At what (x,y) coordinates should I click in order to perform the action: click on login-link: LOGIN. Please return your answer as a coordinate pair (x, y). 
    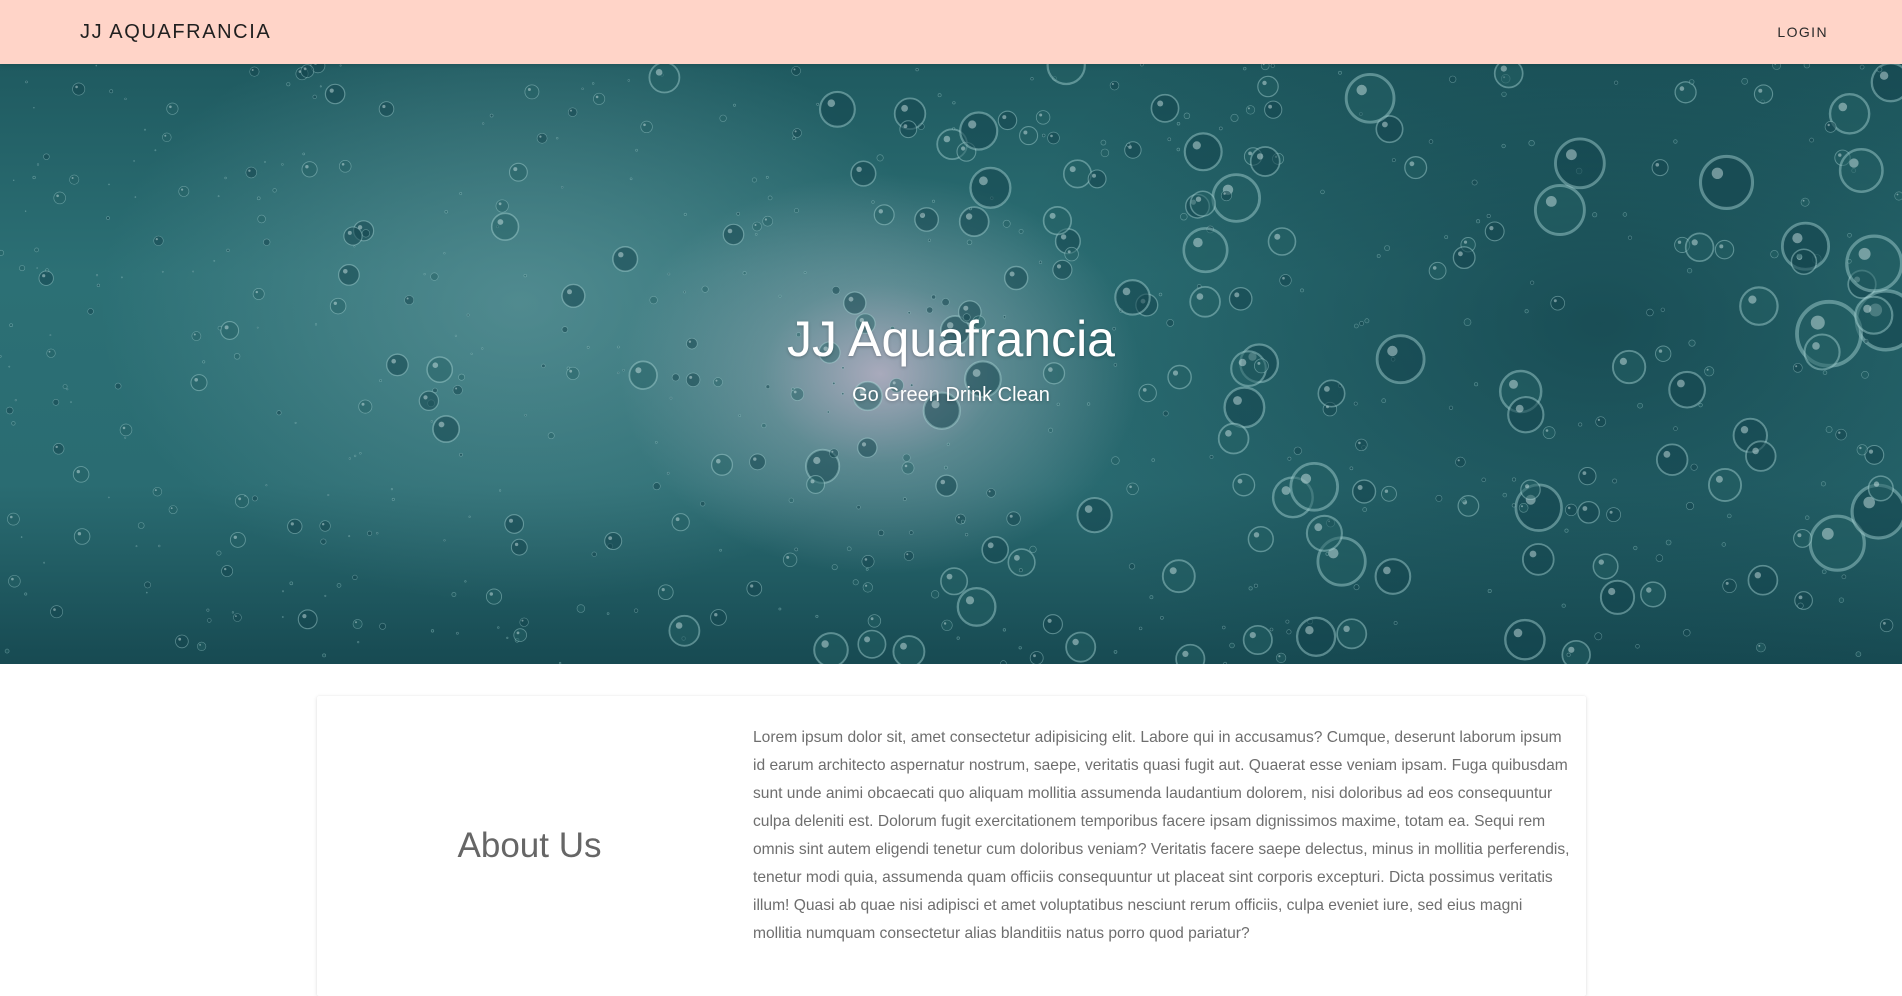
    Looking at the image, I should click on (1802, 32).